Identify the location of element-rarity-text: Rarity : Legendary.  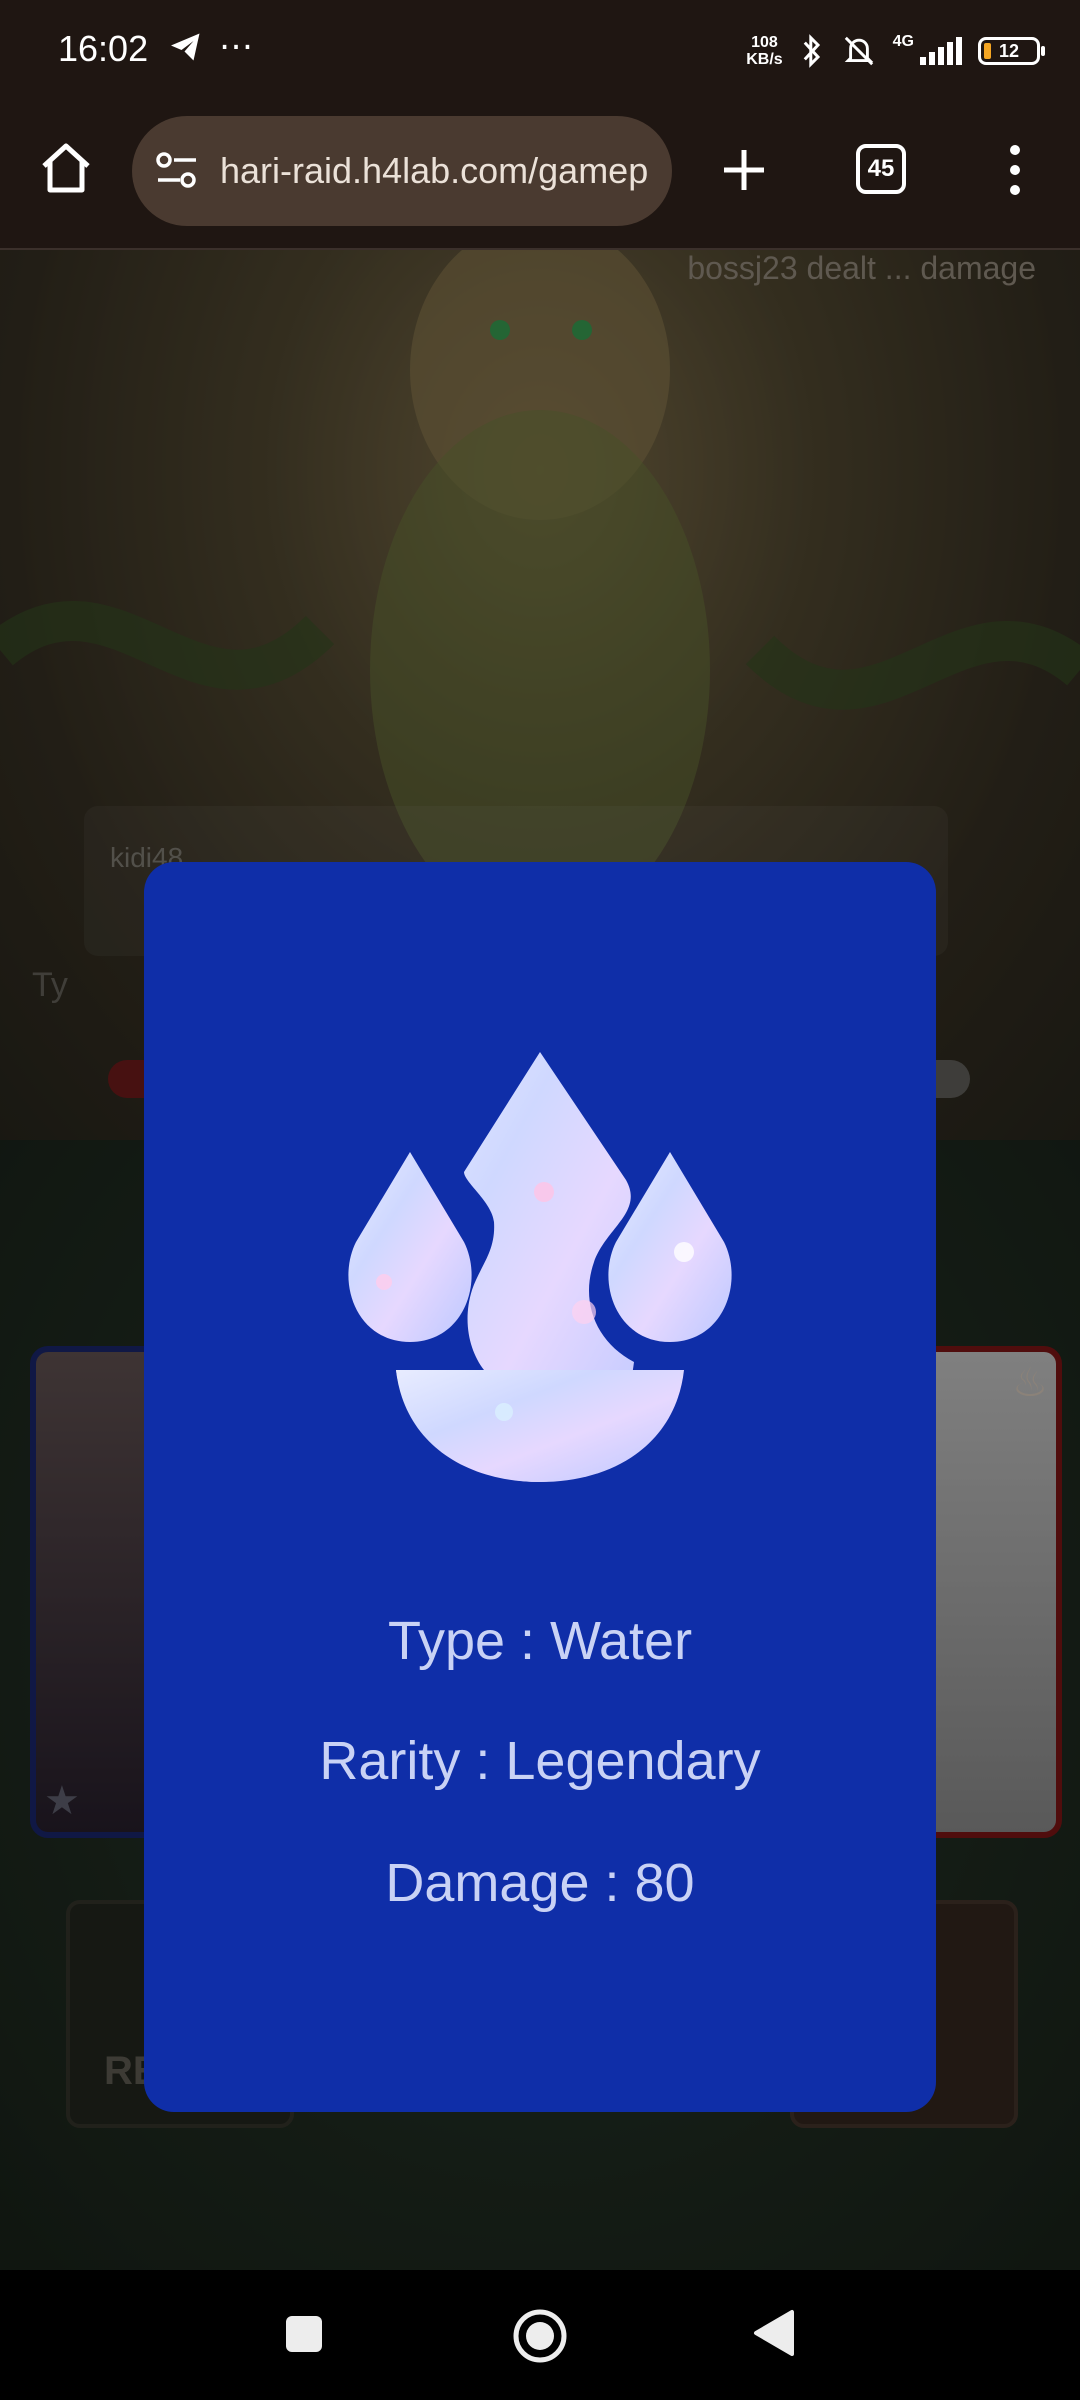
(540, 1761).